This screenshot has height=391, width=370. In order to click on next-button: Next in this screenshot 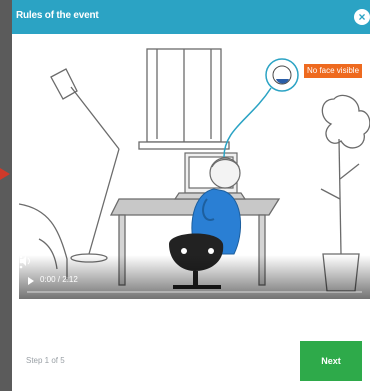, I will do `click(331, 361)`.